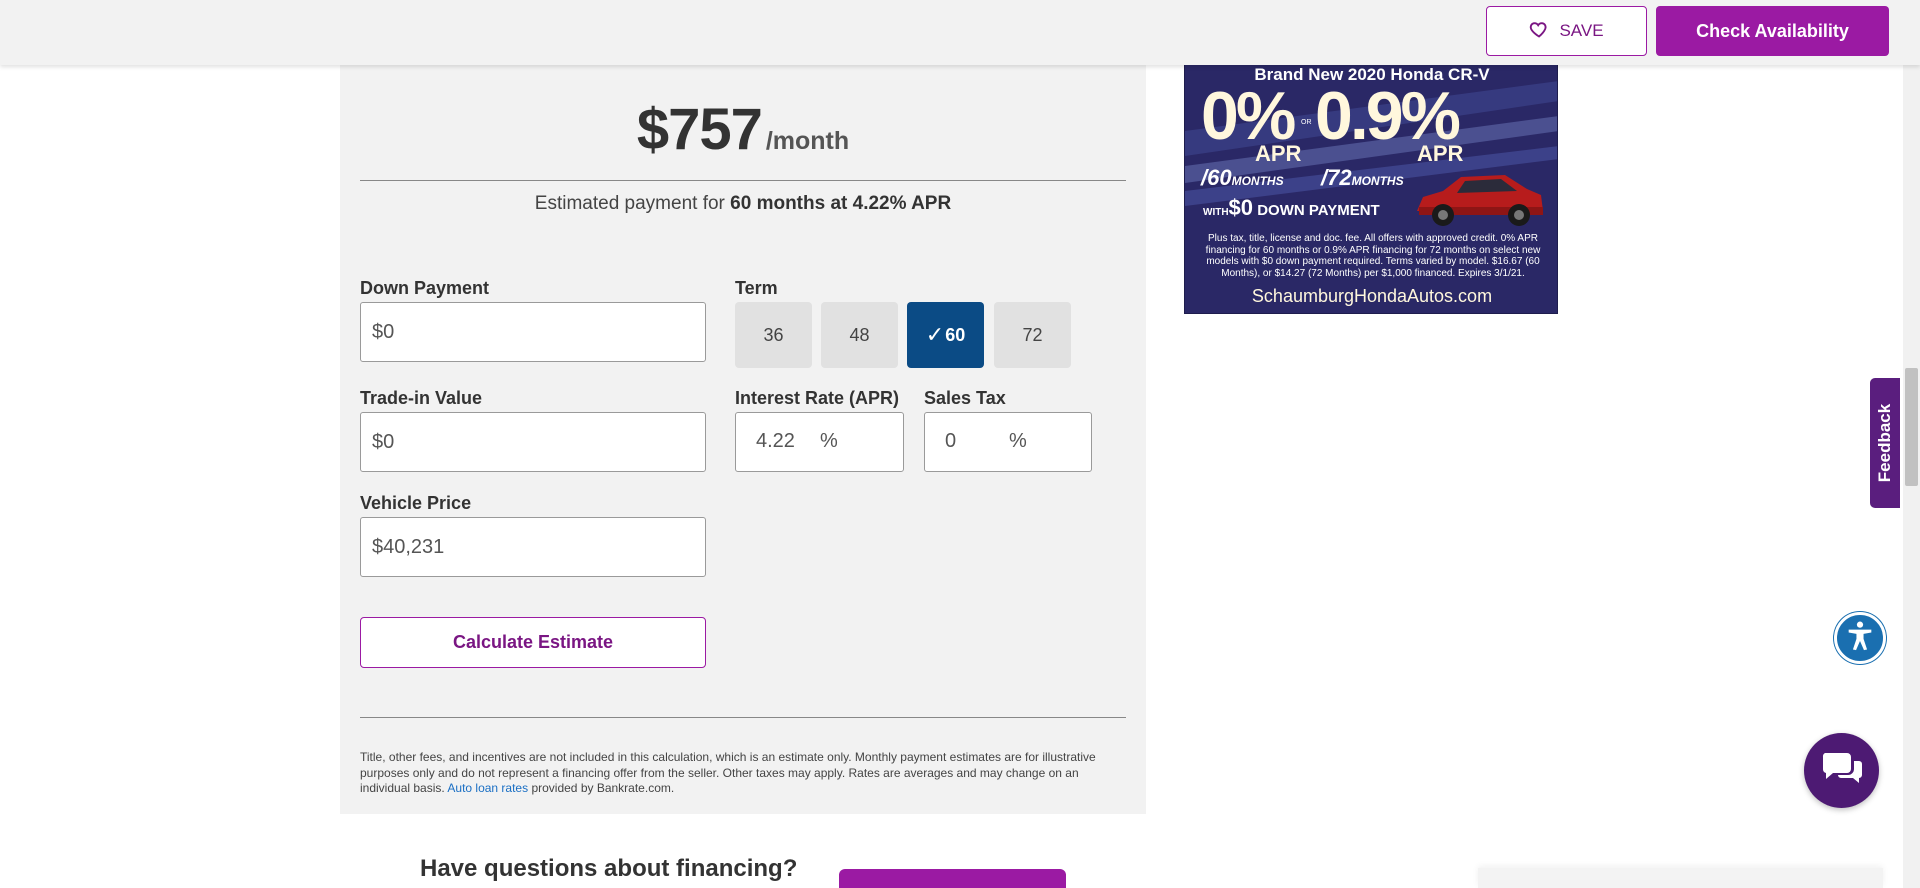  What do you see at coordinates (1032, 335) in the screenshot?
I see `term-option-72: 72` at bounding box center [1032, 335].